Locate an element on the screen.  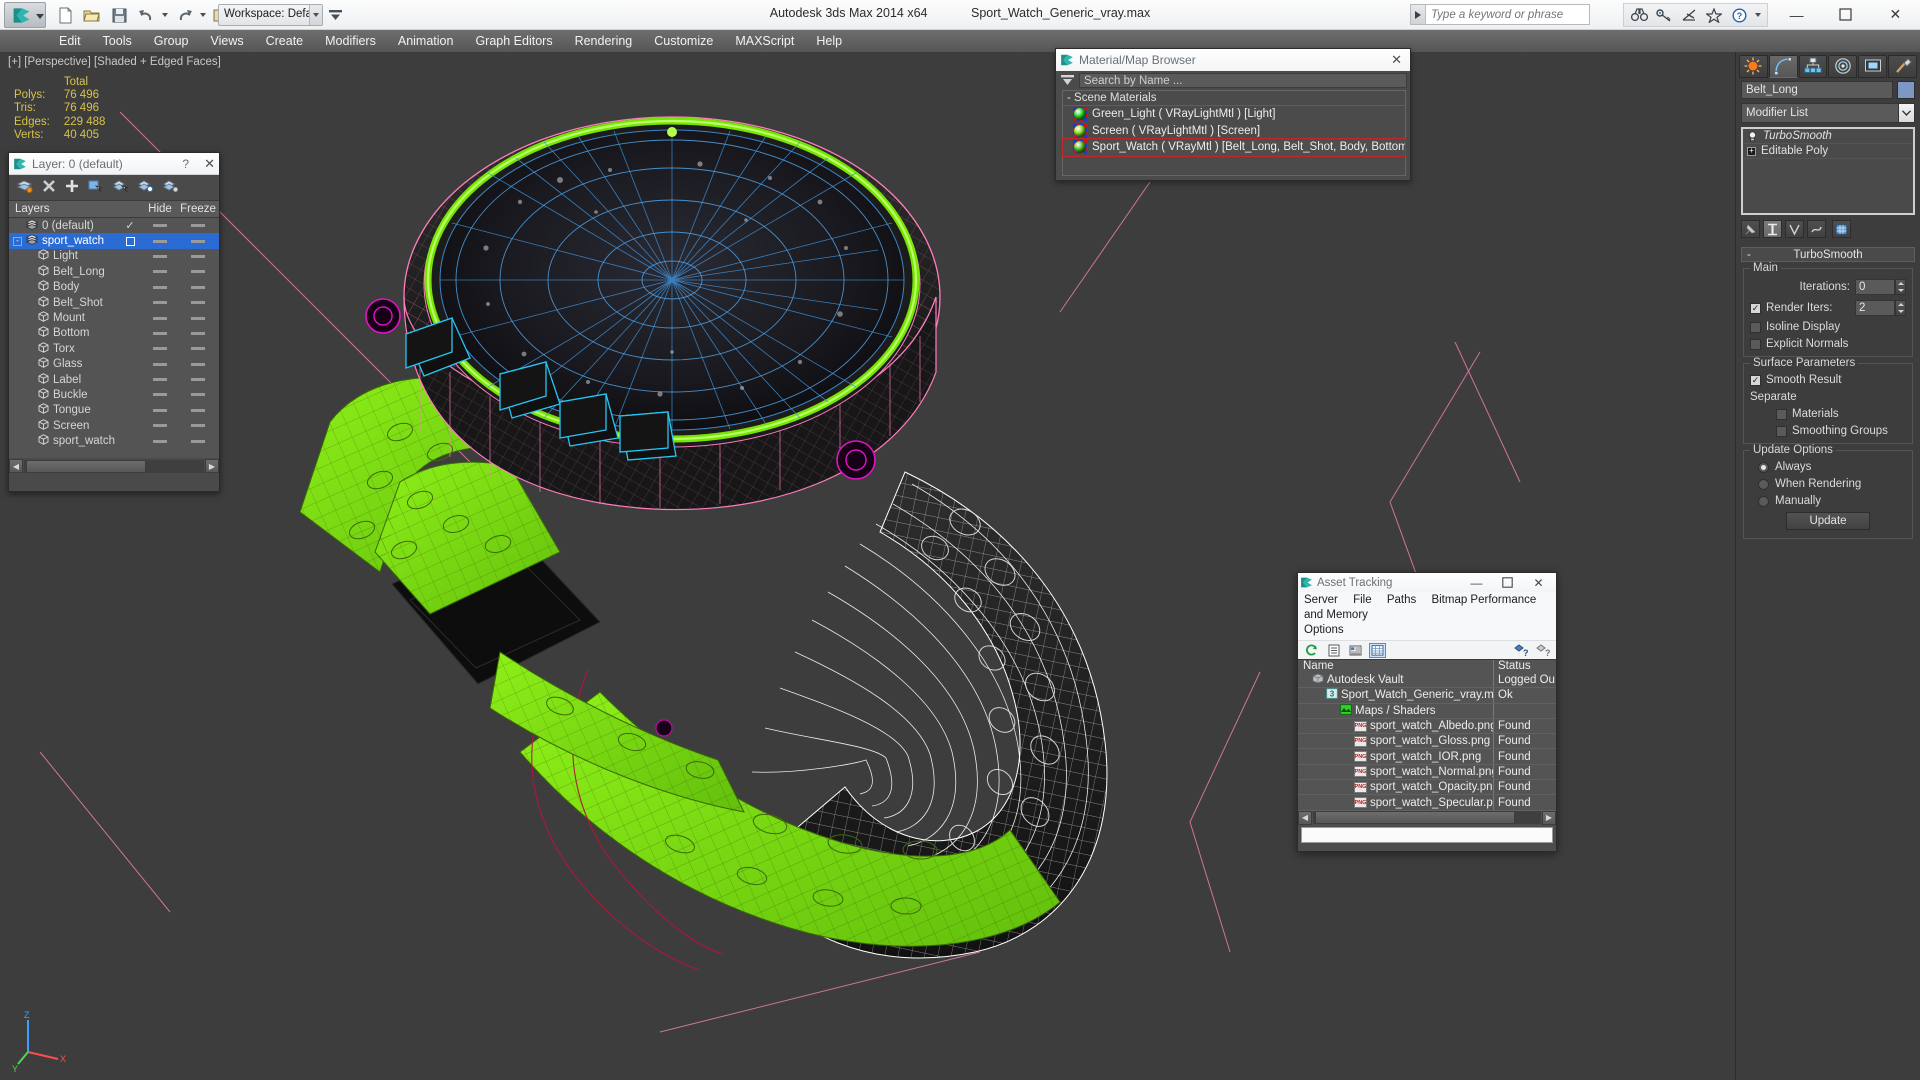
update-always-row: Always is located at coordinates (1828, 467).